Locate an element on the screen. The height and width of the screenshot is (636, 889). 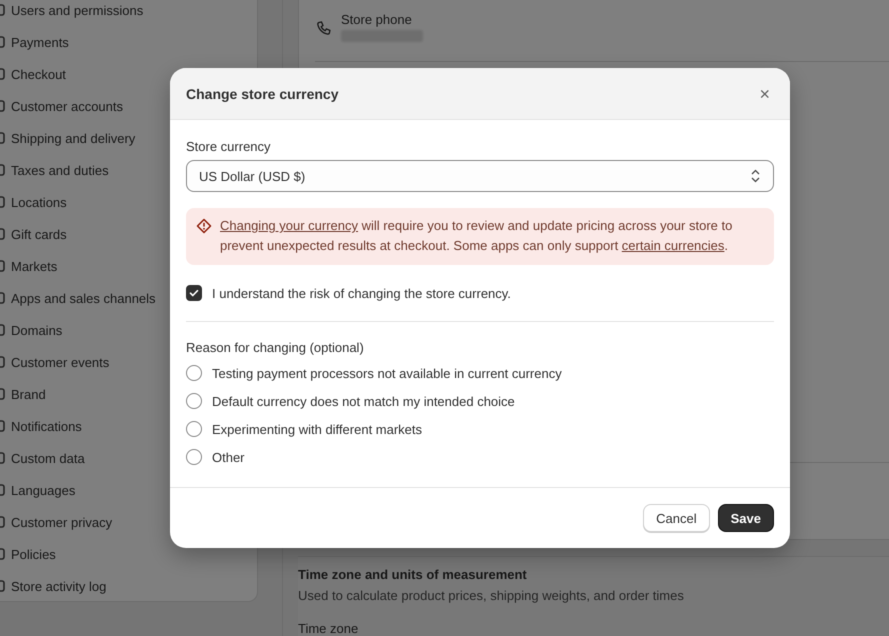
phone-icon is located at coordinates (323, 28).